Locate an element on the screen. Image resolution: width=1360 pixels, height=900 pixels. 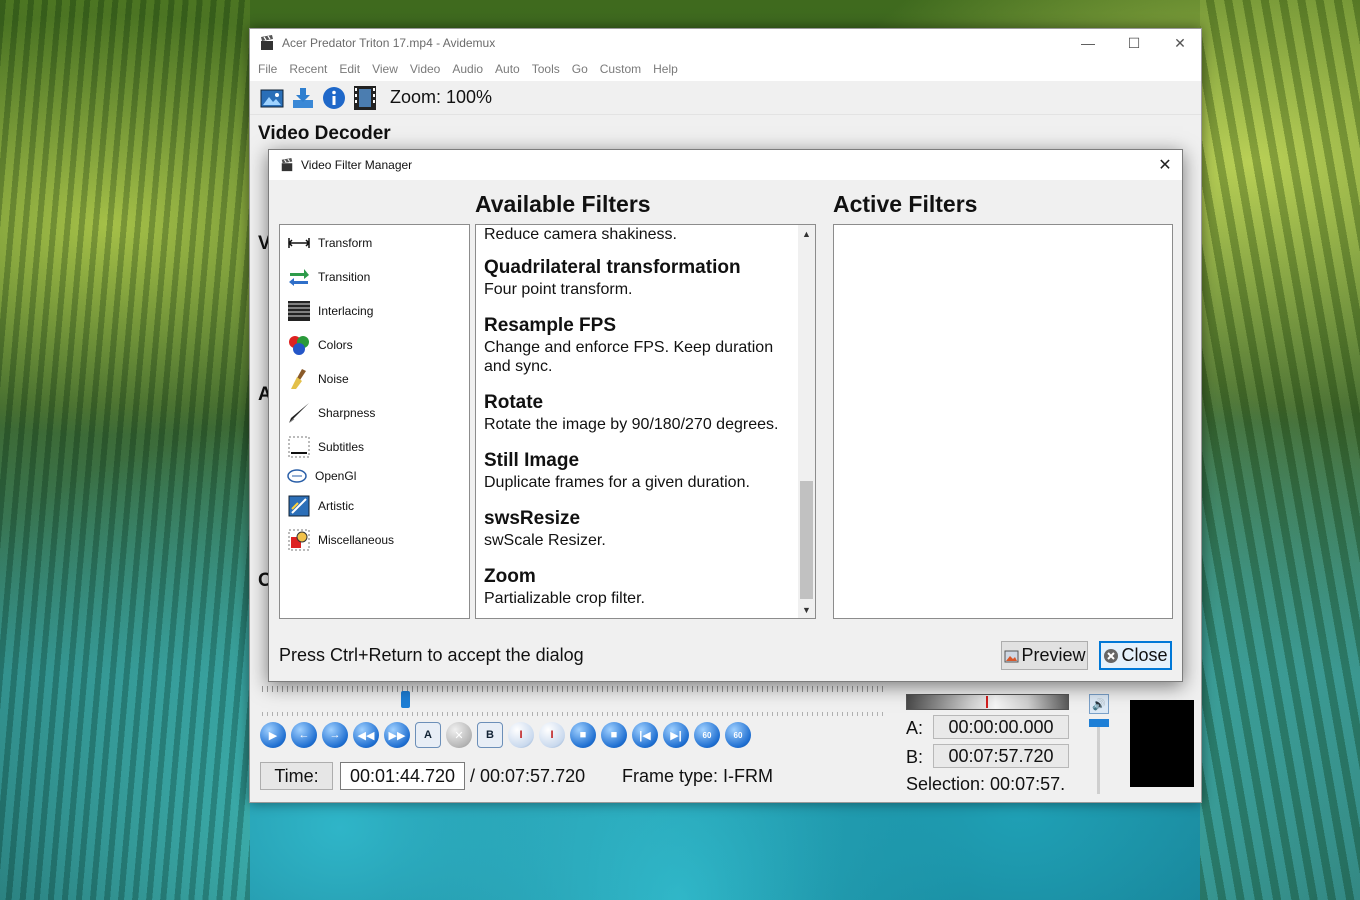
menu-file: File is located at coordinates (267, 69).